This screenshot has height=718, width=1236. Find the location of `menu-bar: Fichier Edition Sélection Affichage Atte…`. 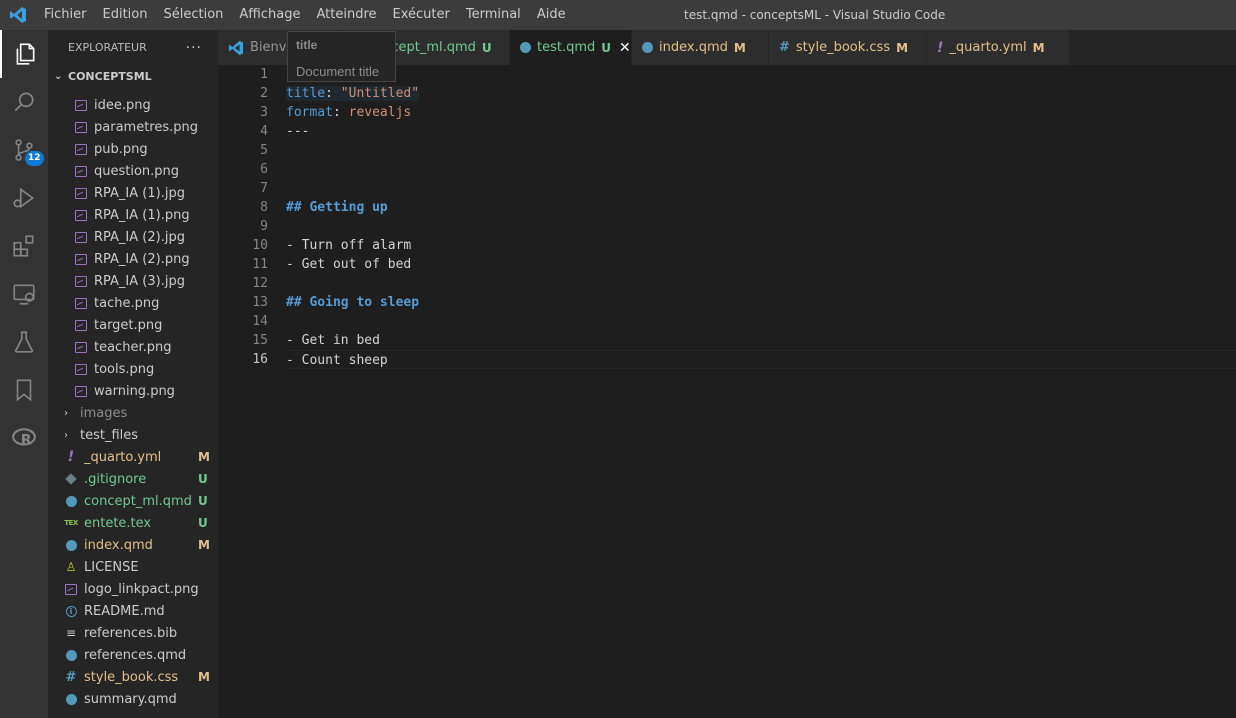

menu-bar: Fichier Edition Sélection Affichage Atte… is located at coordinates (305, 15).